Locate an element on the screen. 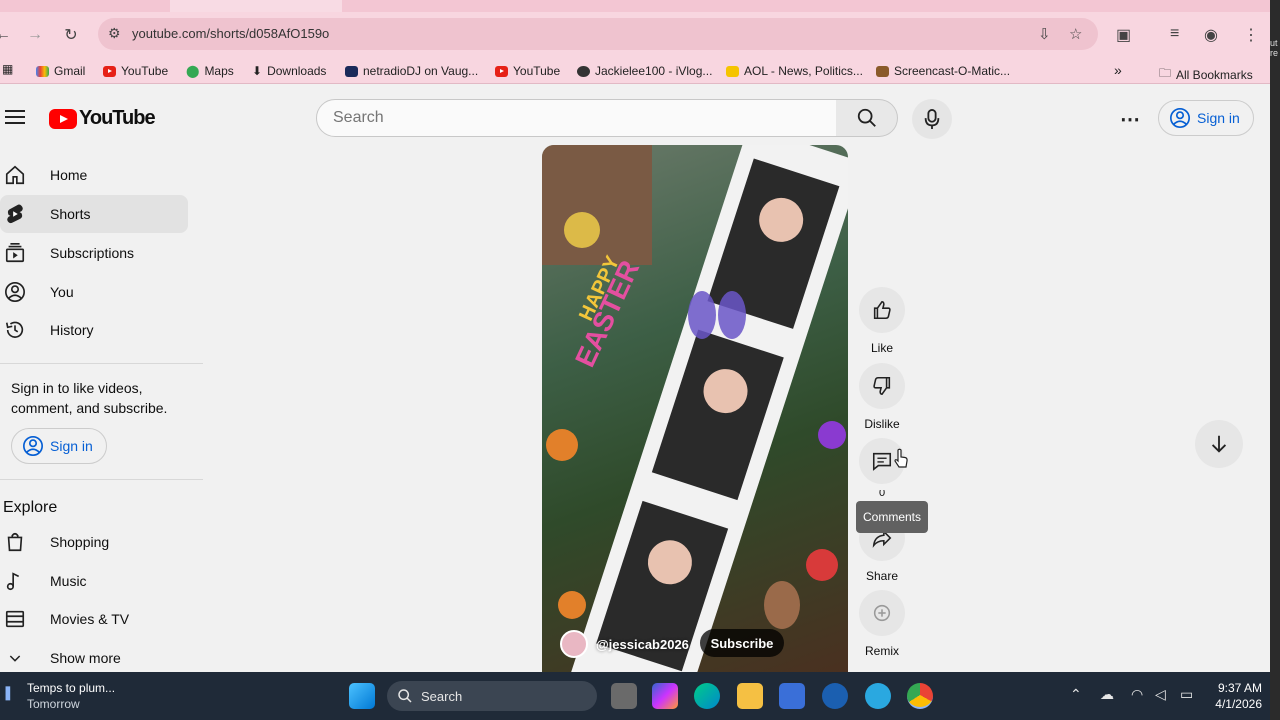 This screenshot has width=1280, height=720. help-icon is located at coordinates (878, 696).